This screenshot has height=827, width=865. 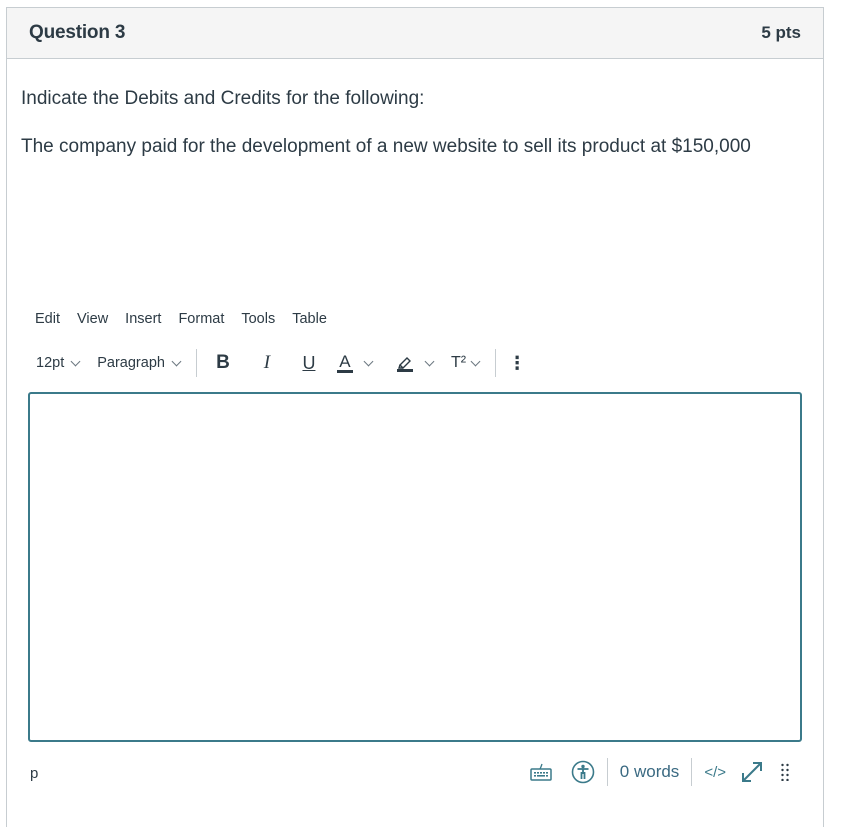 What do you see at coordinates (201, 319) in the screenshot?
I see `menu-format: Format` at bounding box center [201, 319].